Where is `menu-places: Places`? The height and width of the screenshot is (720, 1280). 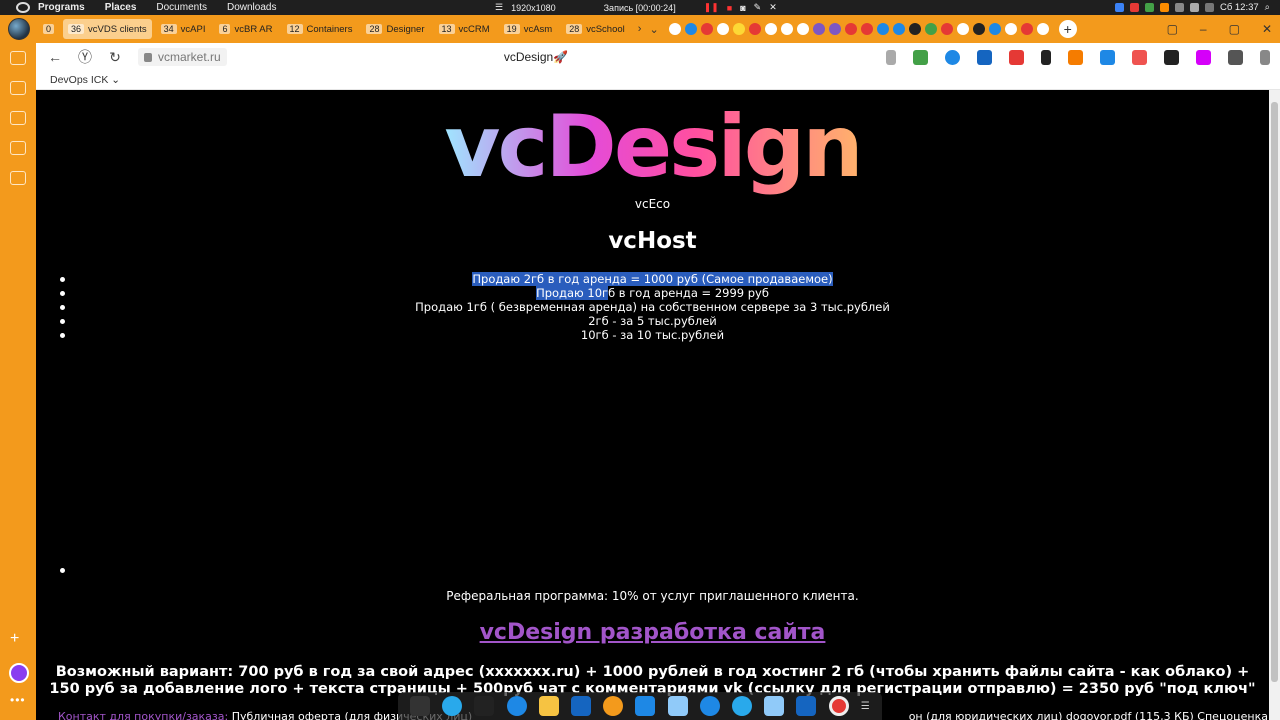
menu-places: Places is located at coordinates (121, 7).